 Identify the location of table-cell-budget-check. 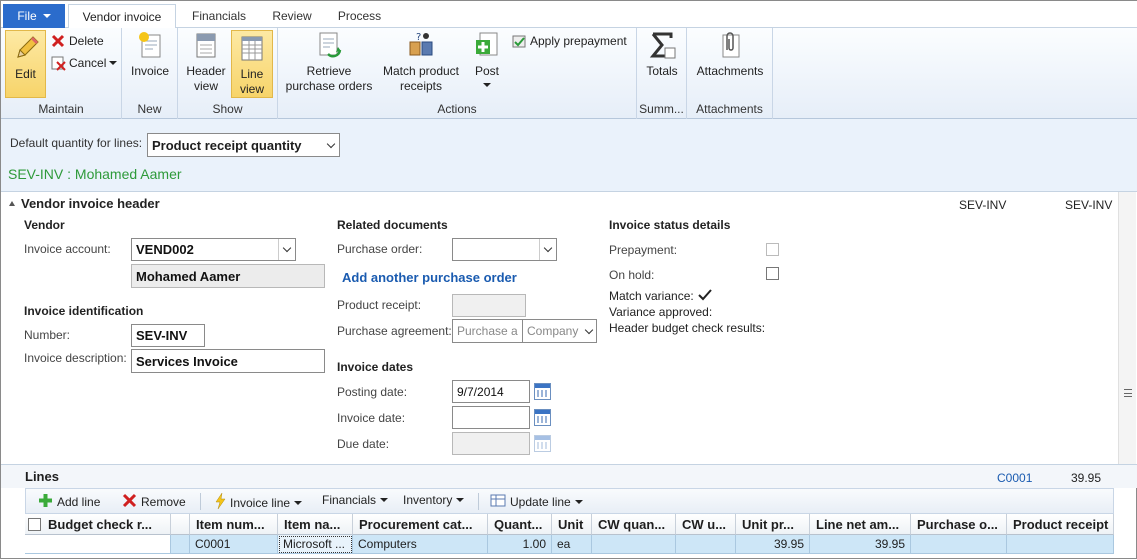
(98, 544).